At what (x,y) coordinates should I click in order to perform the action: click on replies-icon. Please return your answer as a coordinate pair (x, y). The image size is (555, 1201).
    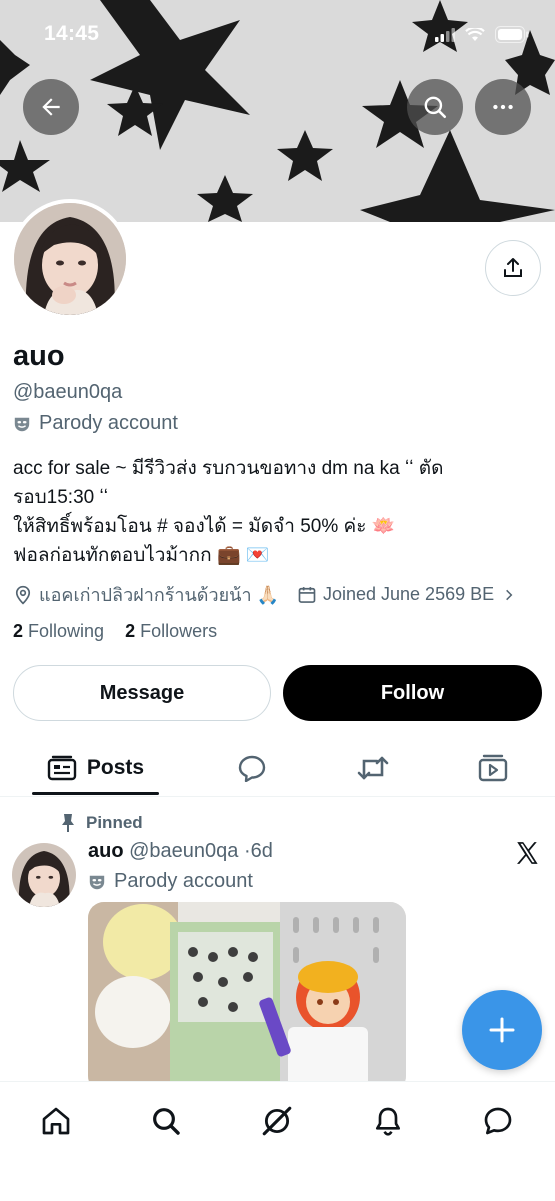
    Looking at the image, I should click on (252, 768).